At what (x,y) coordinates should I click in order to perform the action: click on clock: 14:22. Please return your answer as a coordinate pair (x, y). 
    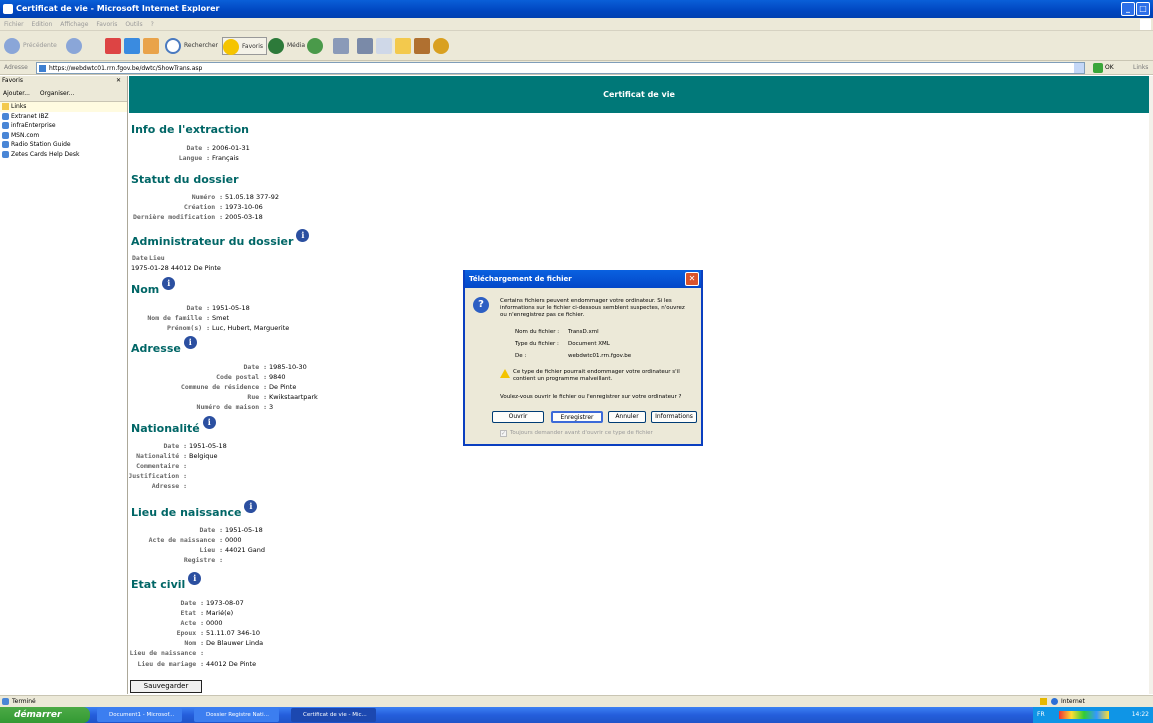
    Looking at the image, I should click on (1140, 714).